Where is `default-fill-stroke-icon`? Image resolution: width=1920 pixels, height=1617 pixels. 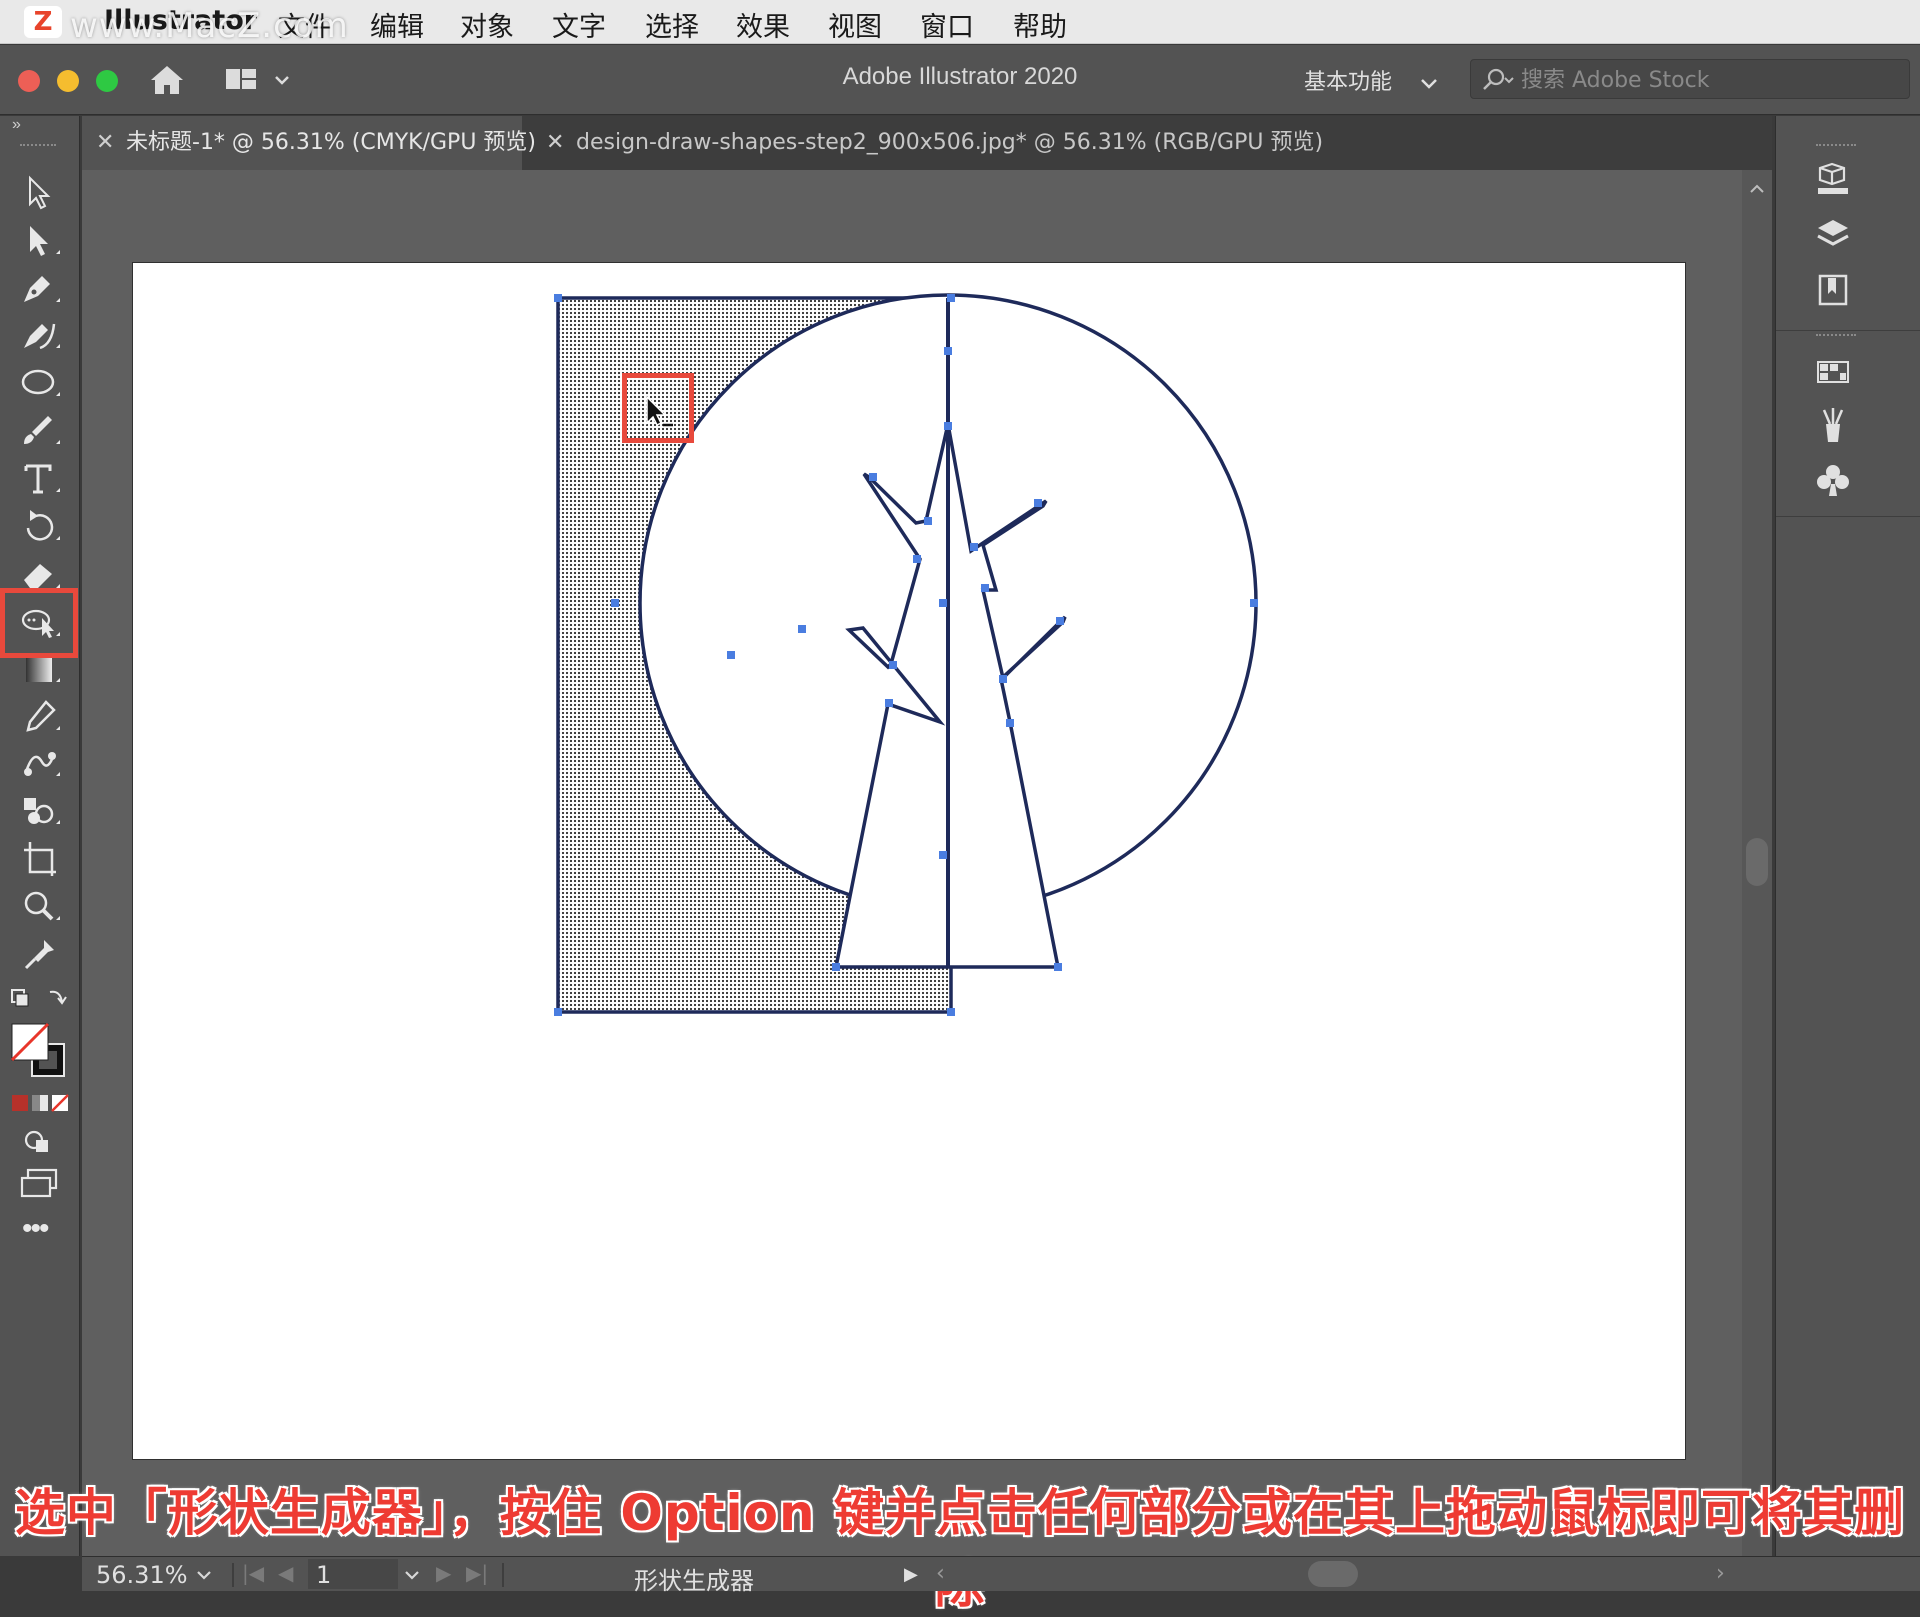 default-fill-stroke-icon is located at coordinates (40, 999).